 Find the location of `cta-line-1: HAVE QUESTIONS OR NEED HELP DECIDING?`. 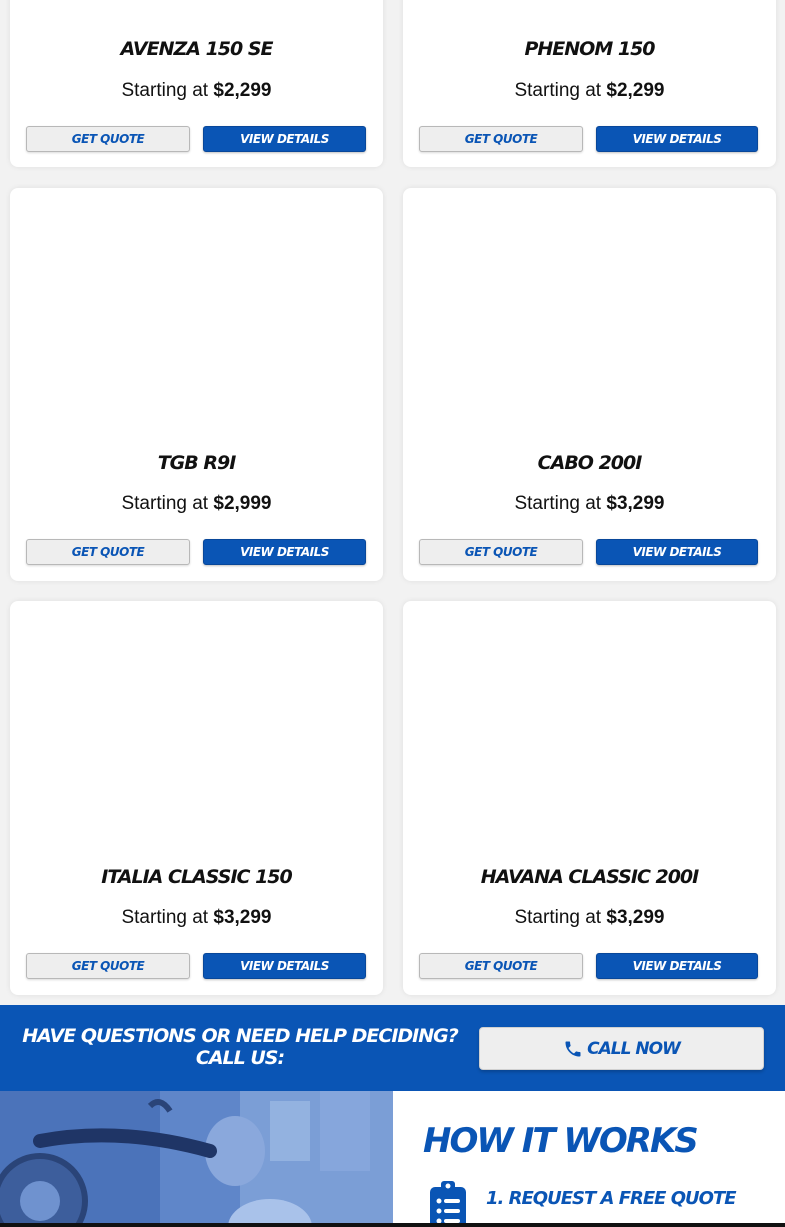

cta-line-1: HAVE QUESTIONS OR NEED HELP DECIDING? is located at coordinates (240, 1036).